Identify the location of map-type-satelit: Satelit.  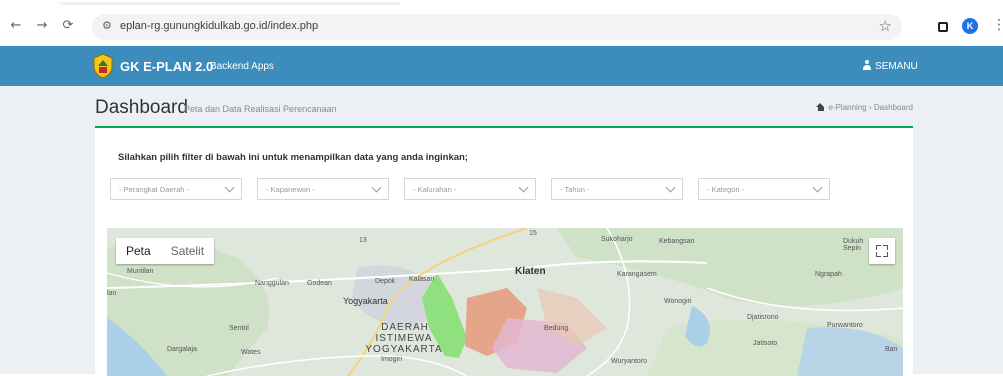
(187, 251).